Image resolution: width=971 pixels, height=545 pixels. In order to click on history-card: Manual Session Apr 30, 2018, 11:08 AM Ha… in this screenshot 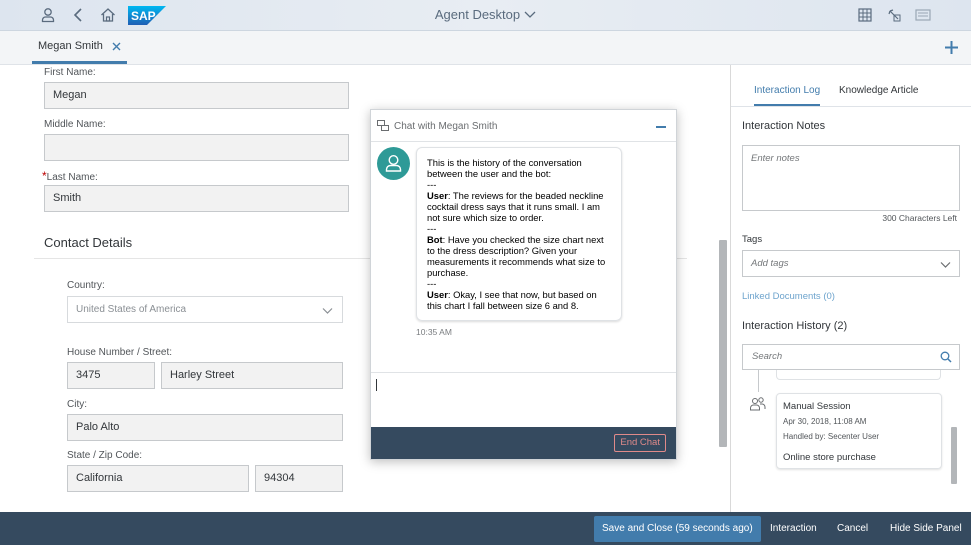, I will do `click(859, 431)`.